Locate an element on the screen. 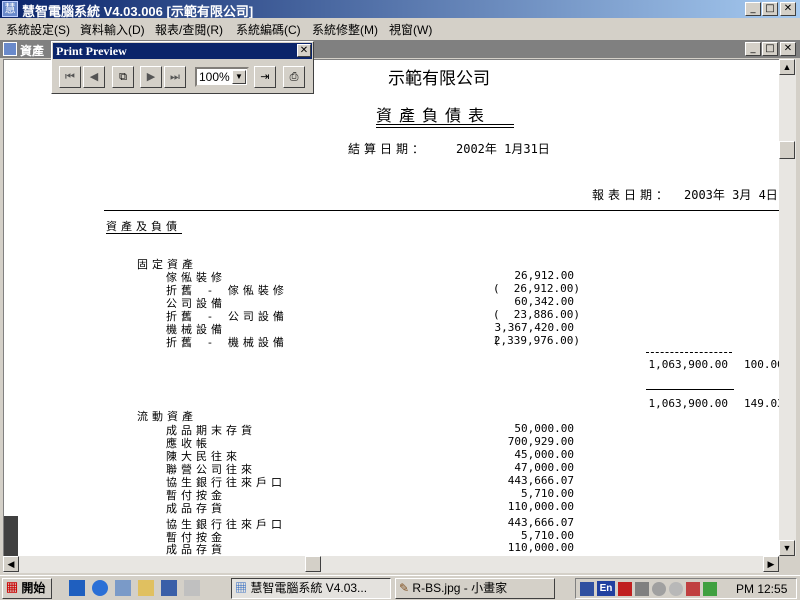 The image size is (800, 600). line-item-amount: 26,912.00) is located at coordinates (546, 288).